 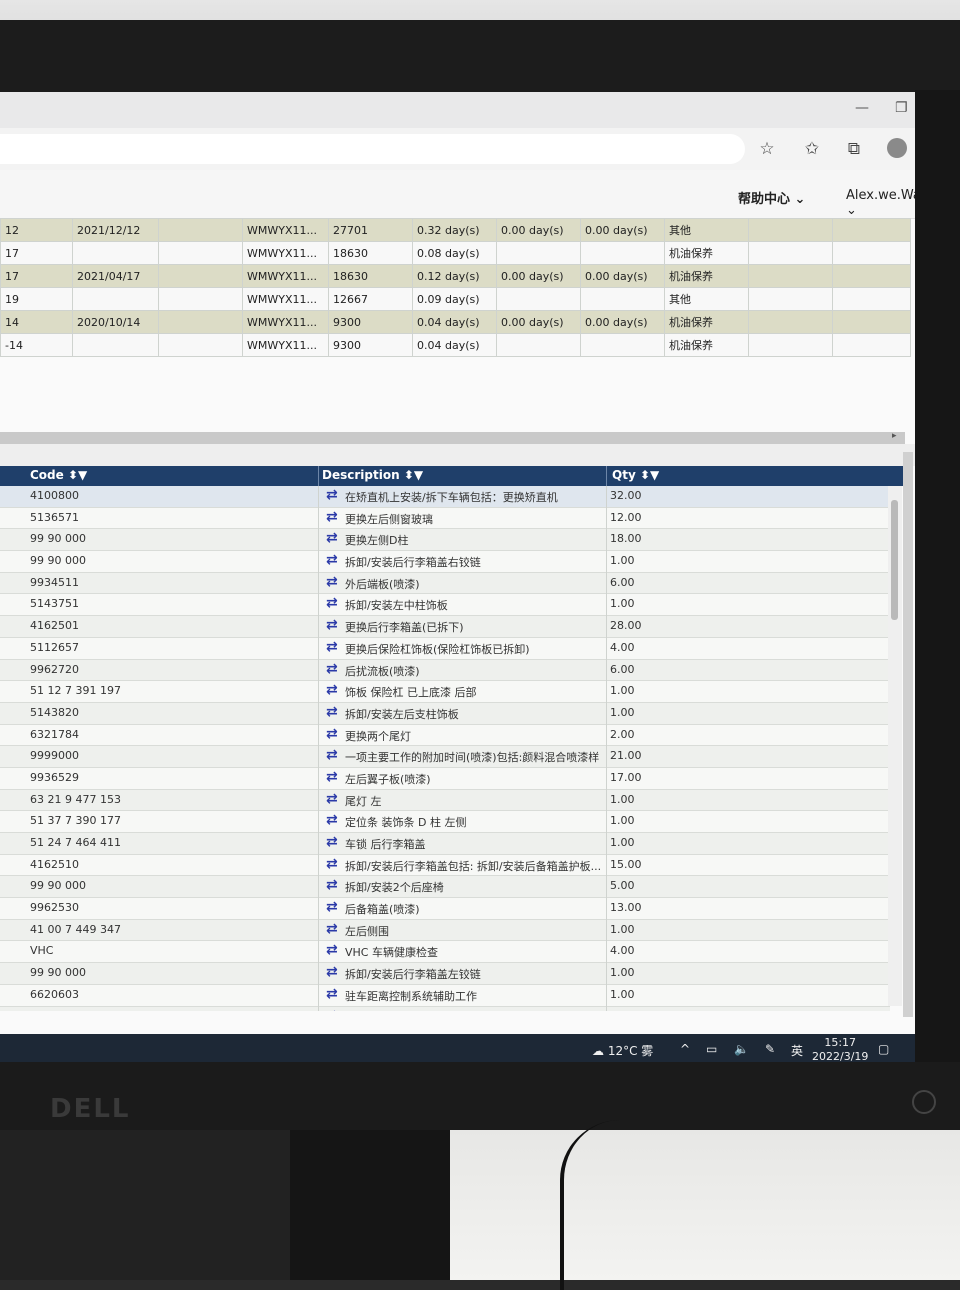 What do you see at coordinates (445, 583) in the screenshot?
I see `grid-row: 9934511 ⇄ 外后端板(喷漆) 6.00` at bounding box center [445, 583].